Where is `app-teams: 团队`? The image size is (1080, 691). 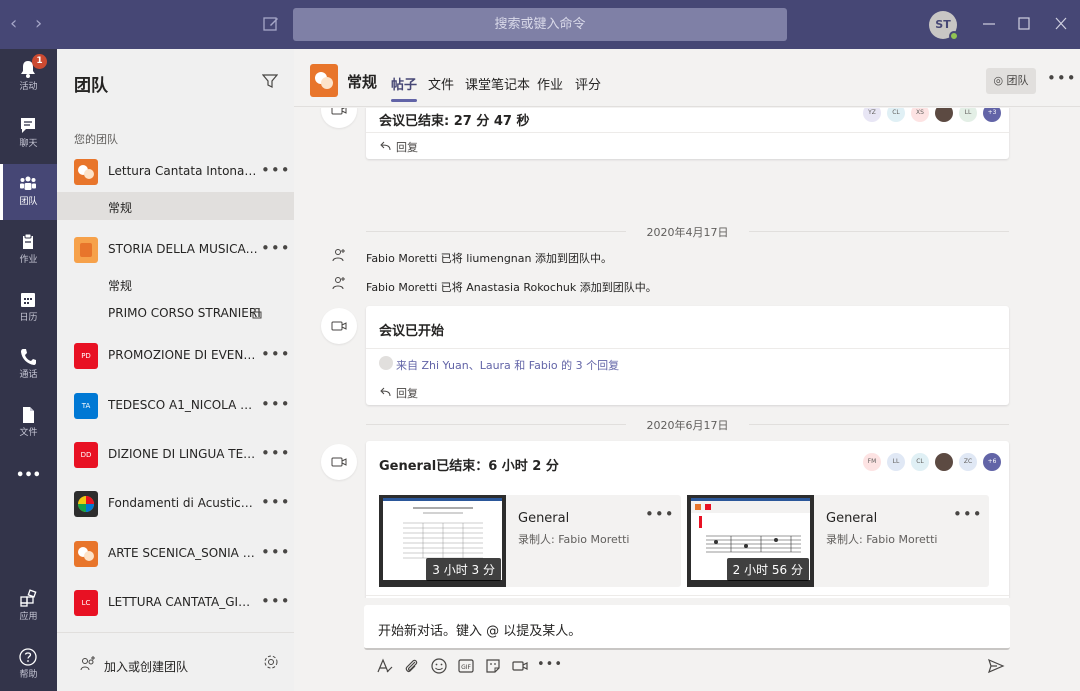
app-teams: 团队 is located at coordinates (28, 192).